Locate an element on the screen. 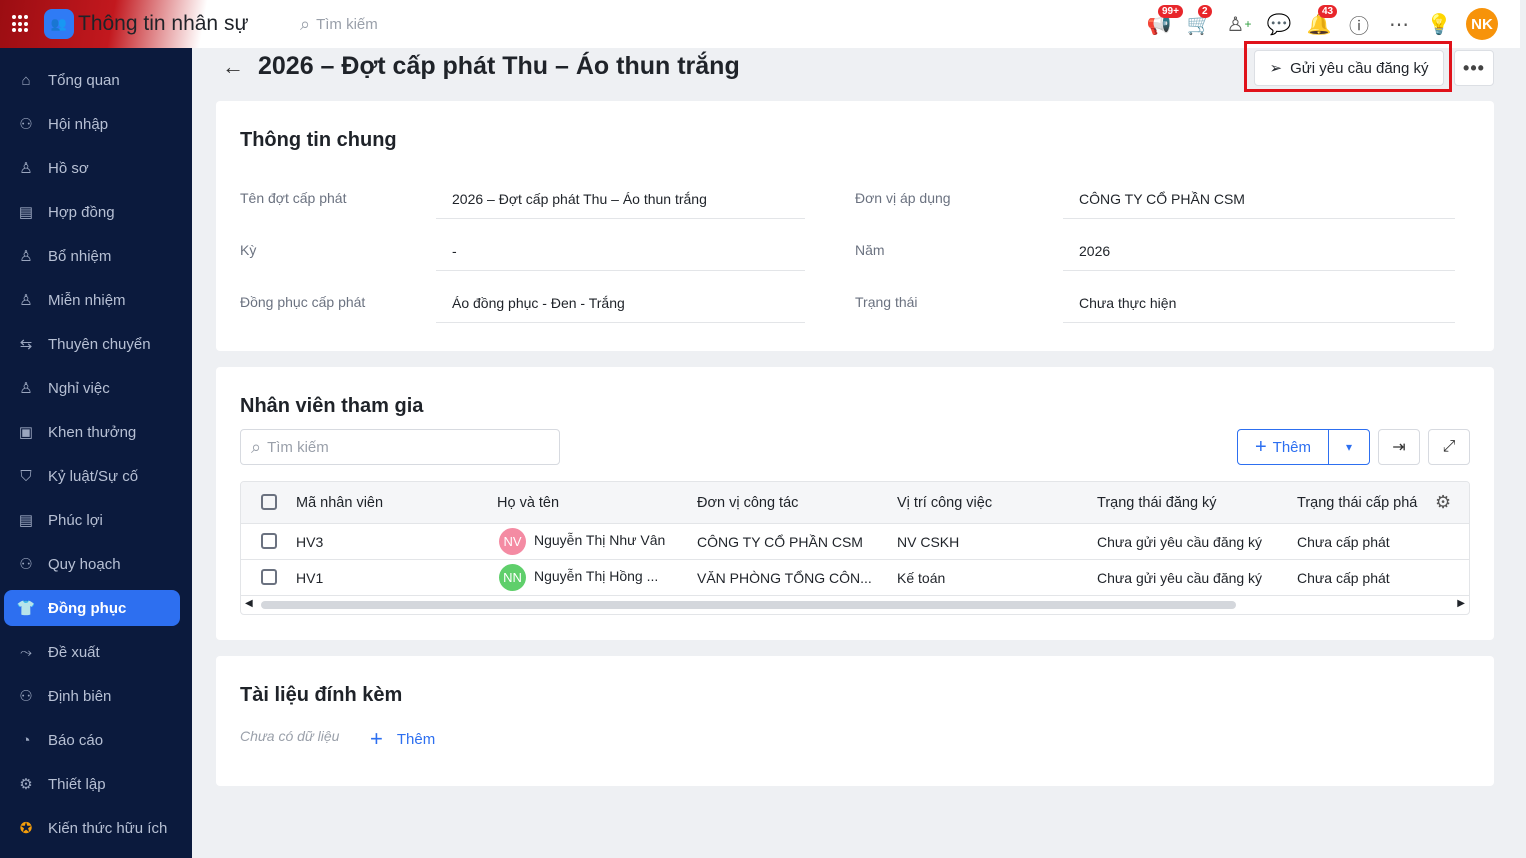 This screenshot has height=858, width=1526. sidebar-item: 👕 Đồng phục is located at coordinates (92, 608).